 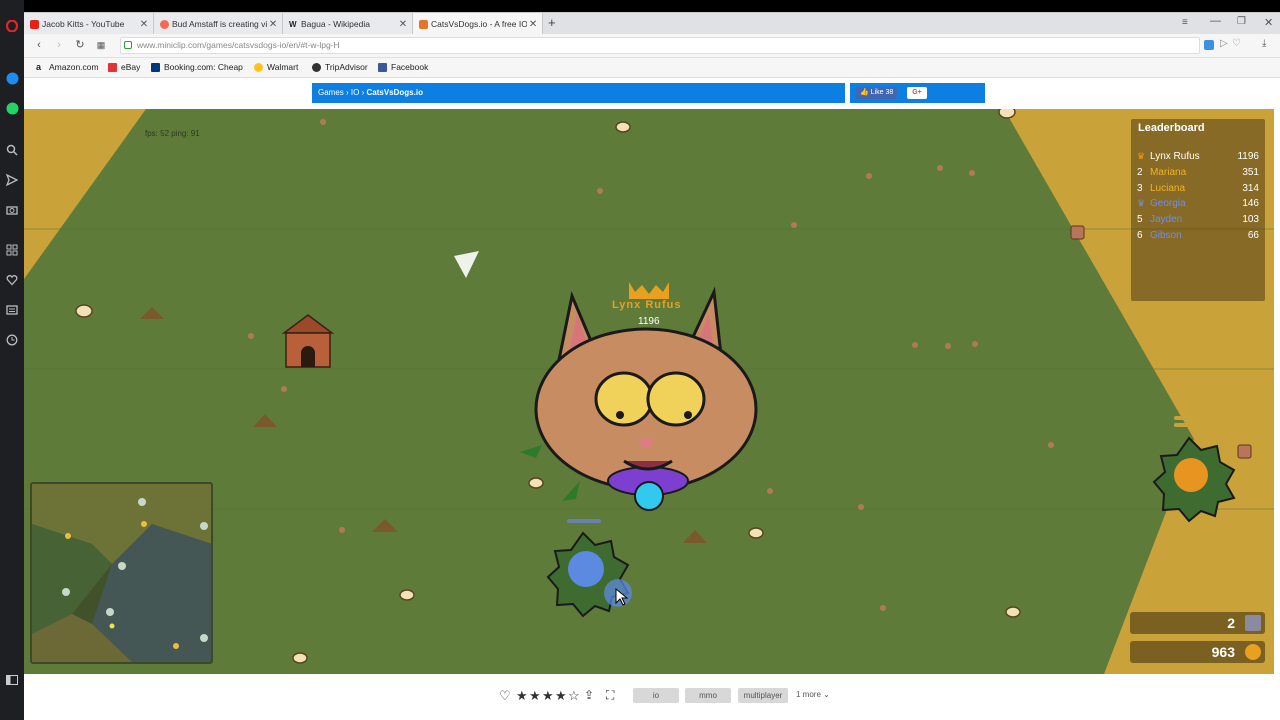 What do you see at coordinates (316, 67) in the screenshot?
I see `tripadvisor-icon` at bounding box center [316, 67].